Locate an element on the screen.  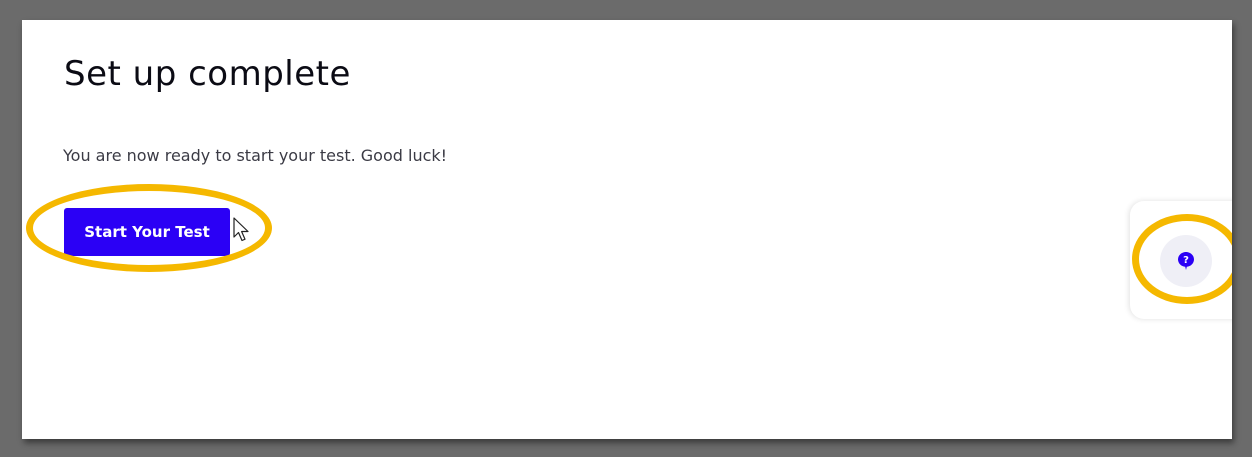
start-test-button: Start Your Test is located at coordinates (147, 232).